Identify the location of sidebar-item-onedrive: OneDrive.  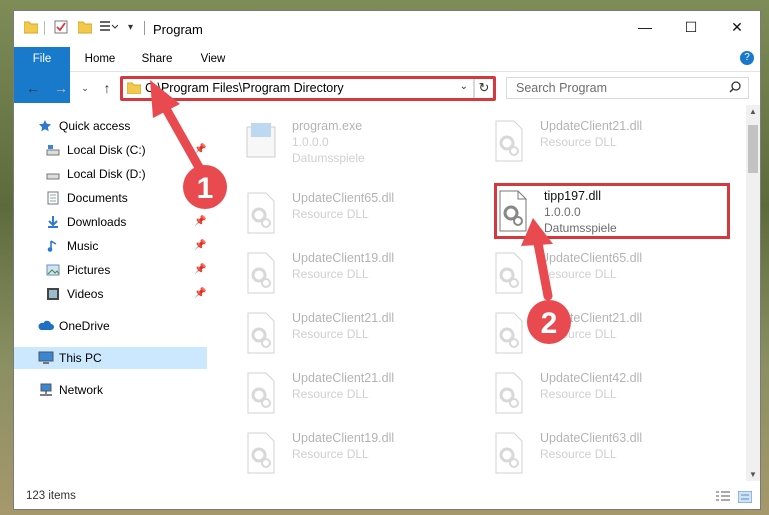
(123, 326).